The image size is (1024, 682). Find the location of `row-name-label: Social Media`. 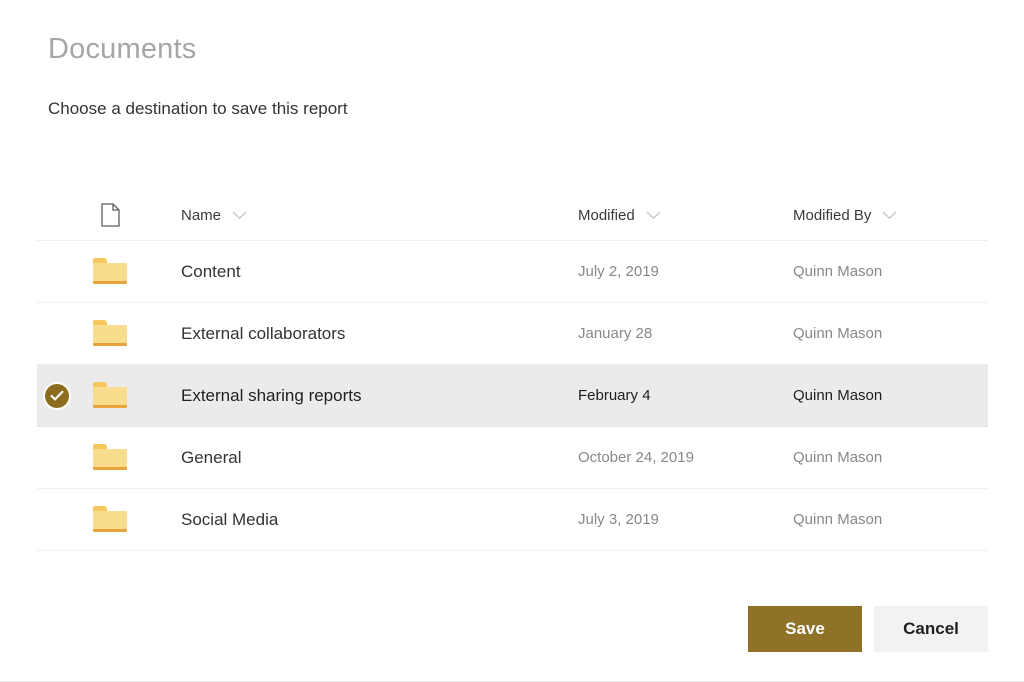

row-name-label: Social Media is located at coordinates (230, 519).